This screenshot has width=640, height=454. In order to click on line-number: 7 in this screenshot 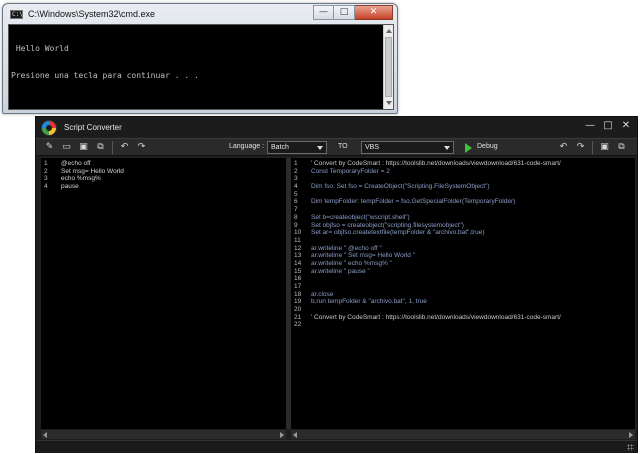, I will do `click(296, 210)`.